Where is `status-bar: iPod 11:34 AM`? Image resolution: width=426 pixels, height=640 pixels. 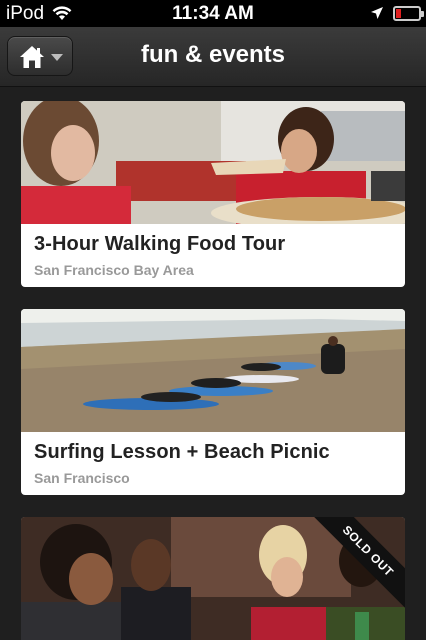
status-bar: iPod 11:34 AM is located at coordinates (213, 13).